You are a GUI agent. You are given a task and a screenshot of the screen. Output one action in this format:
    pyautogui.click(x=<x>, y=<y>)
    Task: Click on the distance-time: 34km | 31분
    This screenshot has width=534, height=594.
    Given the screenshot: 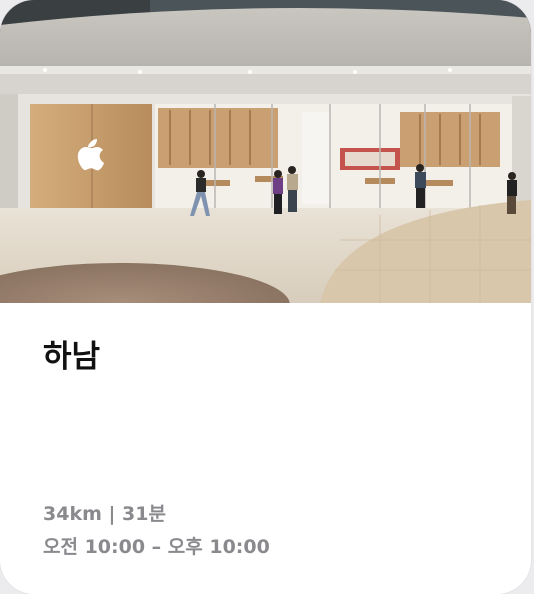 What is the action you would take?
    pyautogui.click(x=104, y=514)
    